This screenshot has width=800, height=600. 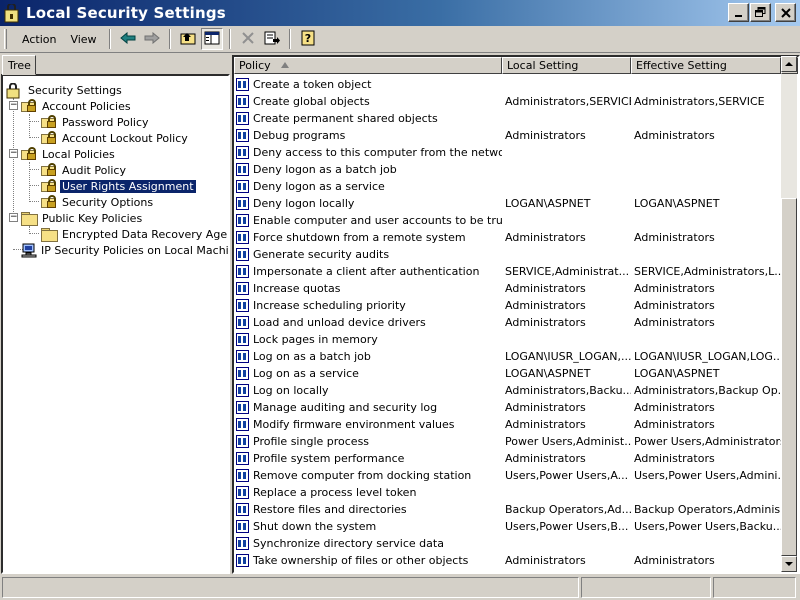 I want to click on table-row: Synchronize directory service data, so click(x=509, y=543).